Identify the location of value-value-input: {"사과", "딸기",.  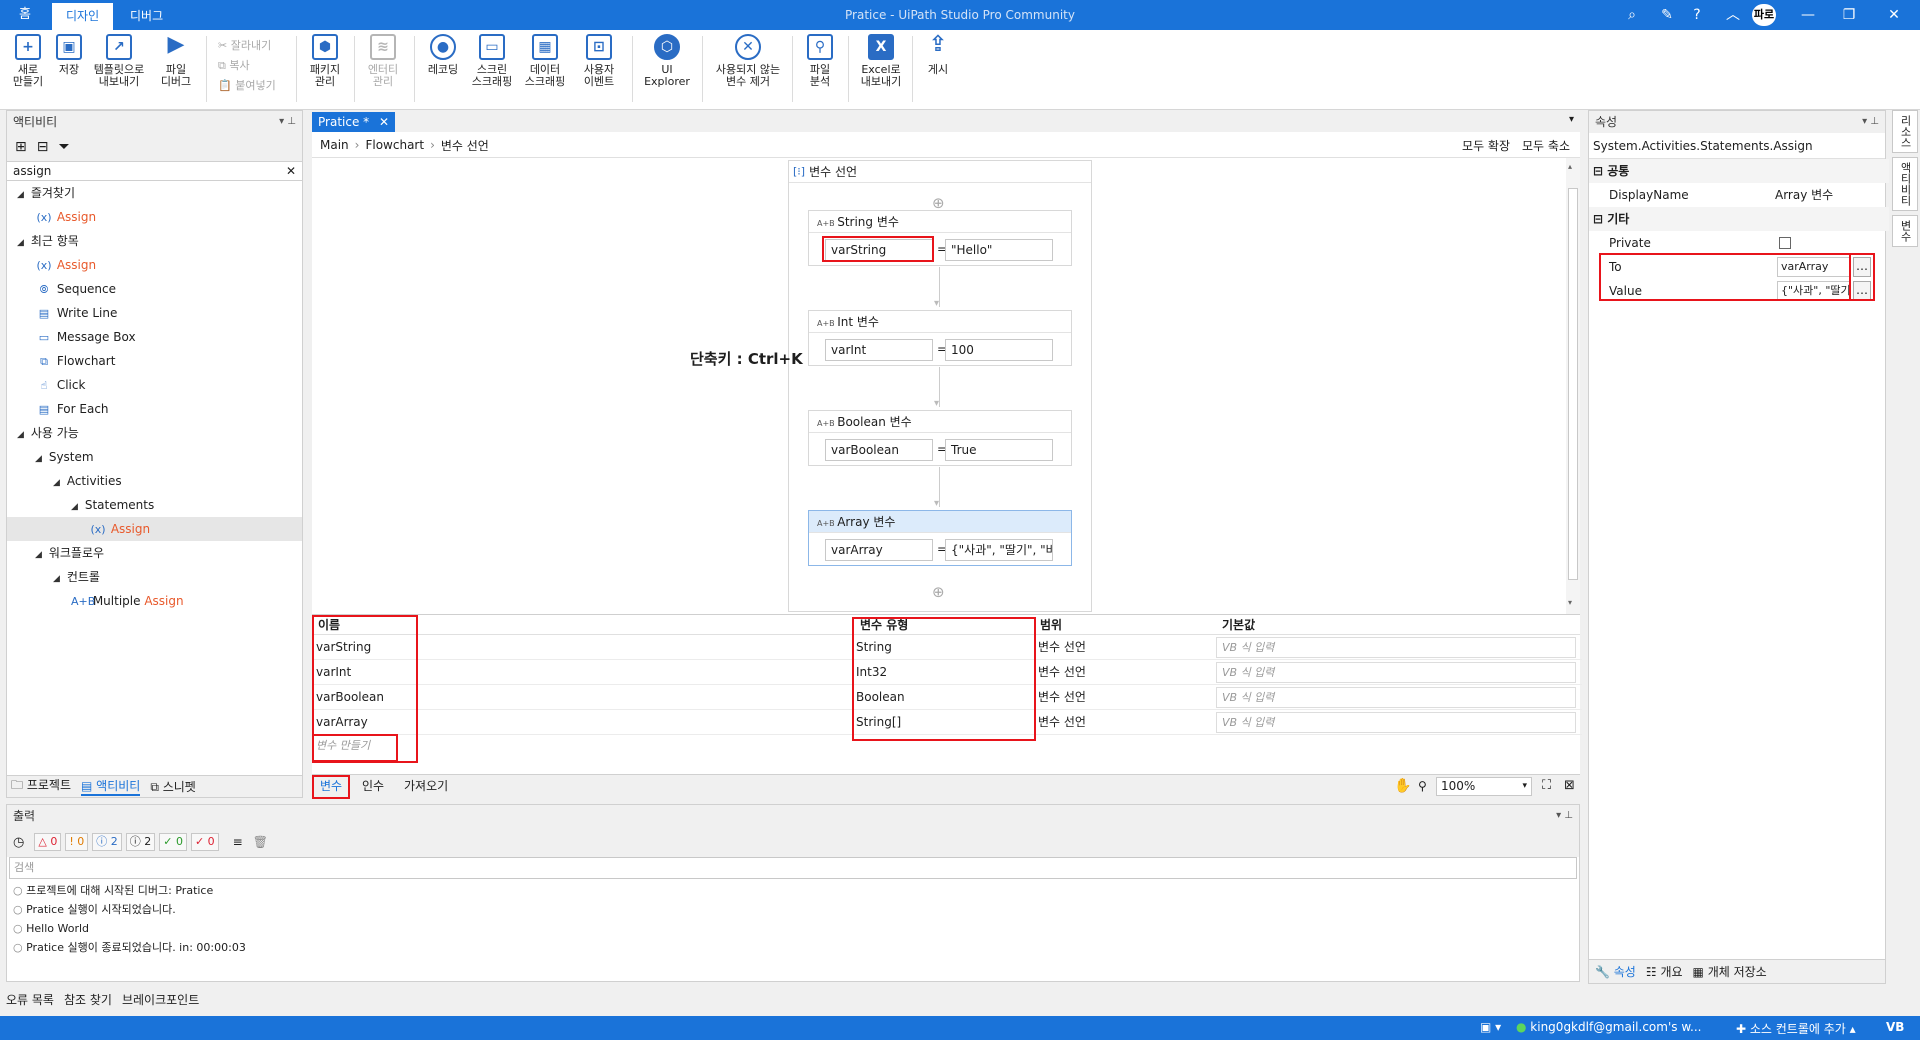
(1814, 291).